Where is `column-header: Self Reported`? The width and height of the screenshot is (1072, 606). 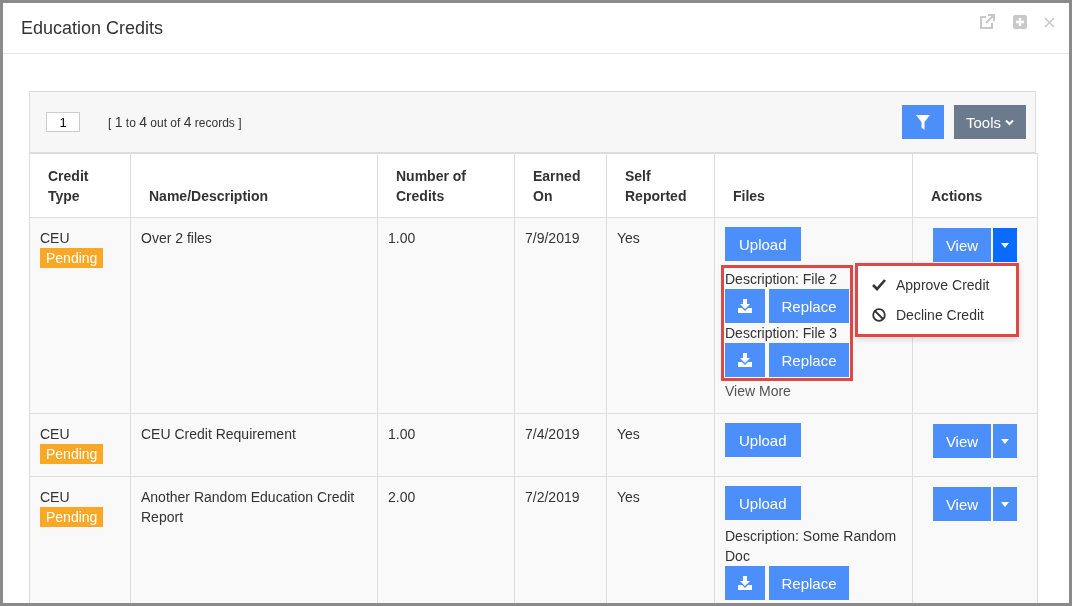 column-header: Self Reported is located at coordinates (660, 185).